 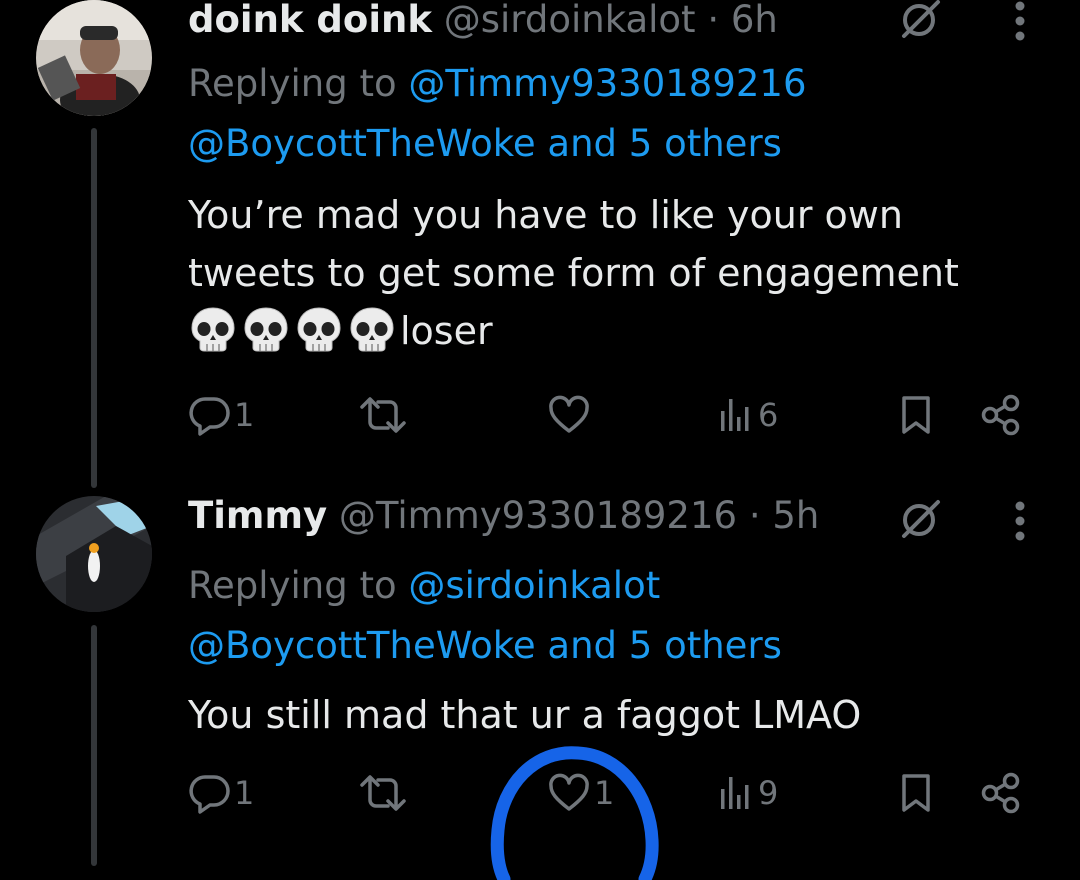 I want to click on avatar-timmy, so click(x=94, y=554).